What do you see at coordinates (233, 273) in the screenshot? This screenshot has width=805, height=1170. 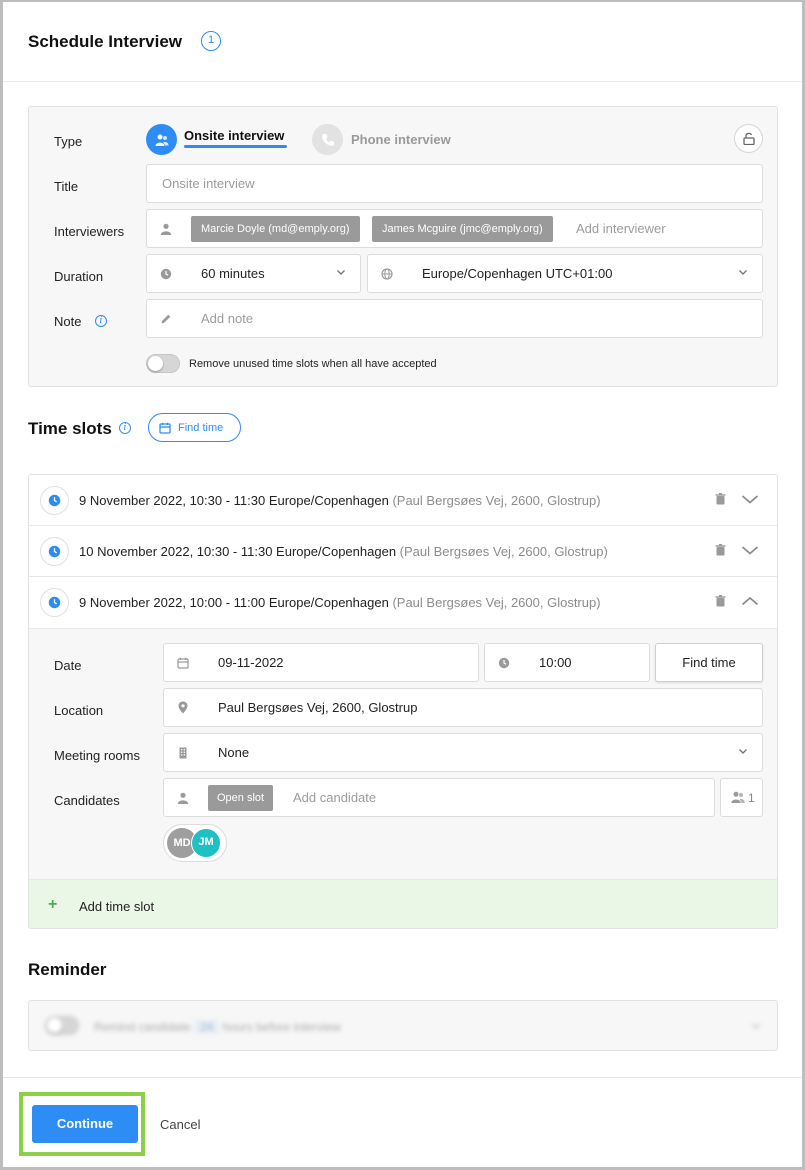 I see `duration-value: 60 minutes` at bounding box center [233, 273].